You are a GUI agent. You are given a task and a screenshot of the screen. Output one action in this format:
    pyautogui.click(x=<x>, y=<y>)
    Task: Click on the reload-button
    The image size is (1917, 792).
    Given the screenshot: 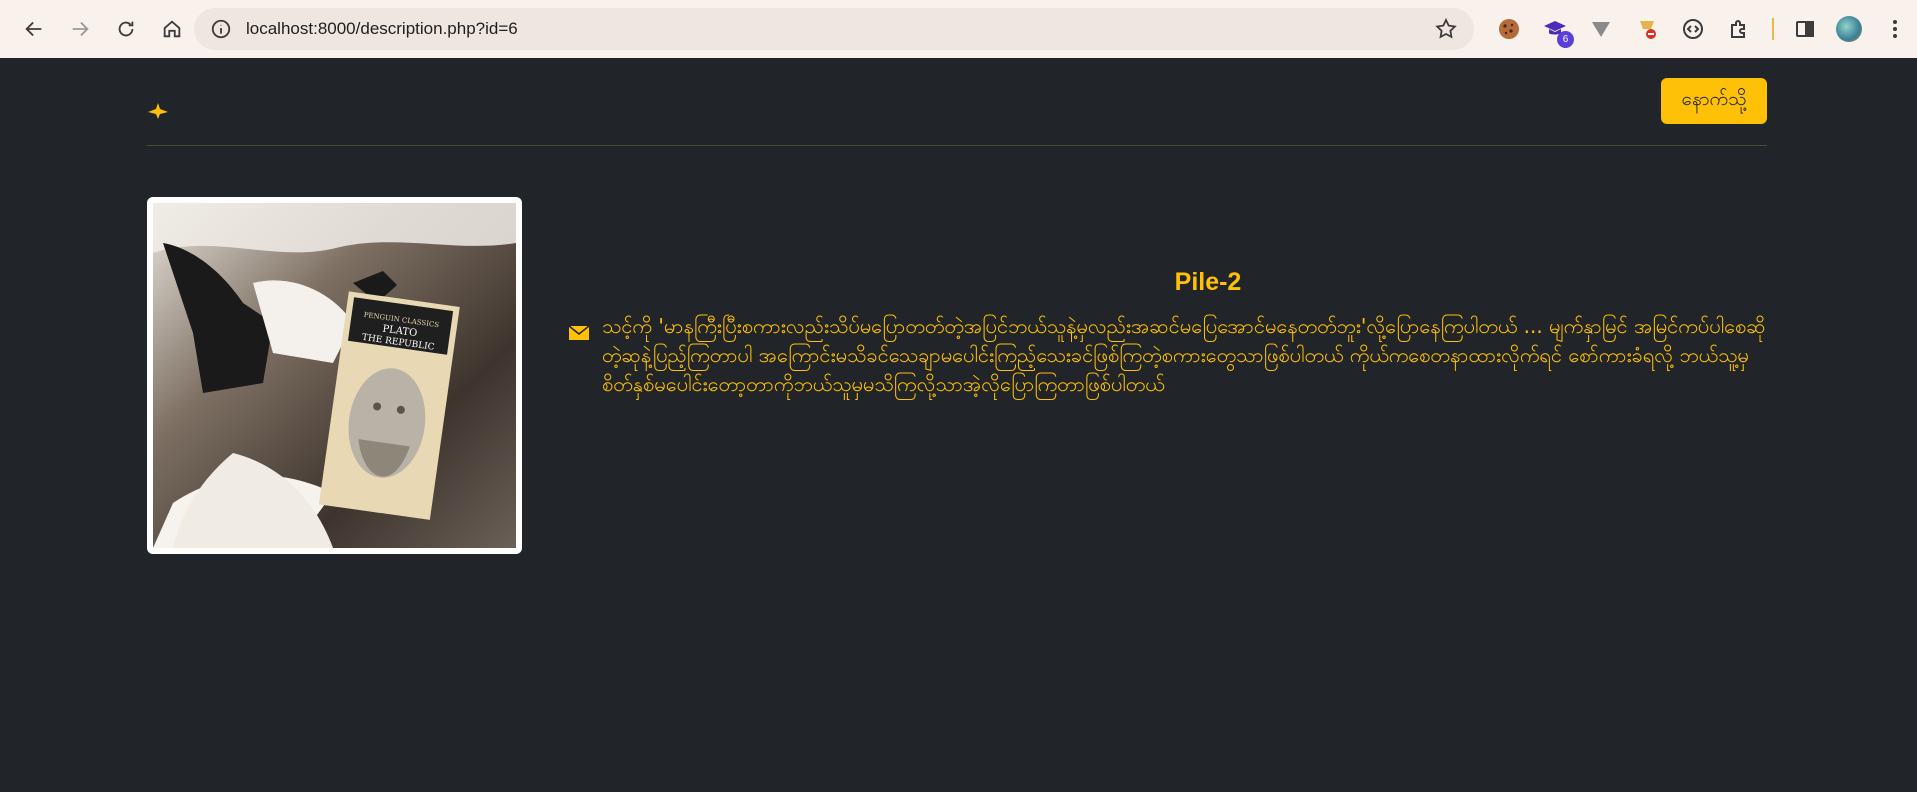 What is the action you would take?
    pyautogui.click(x=126, y=29)
    